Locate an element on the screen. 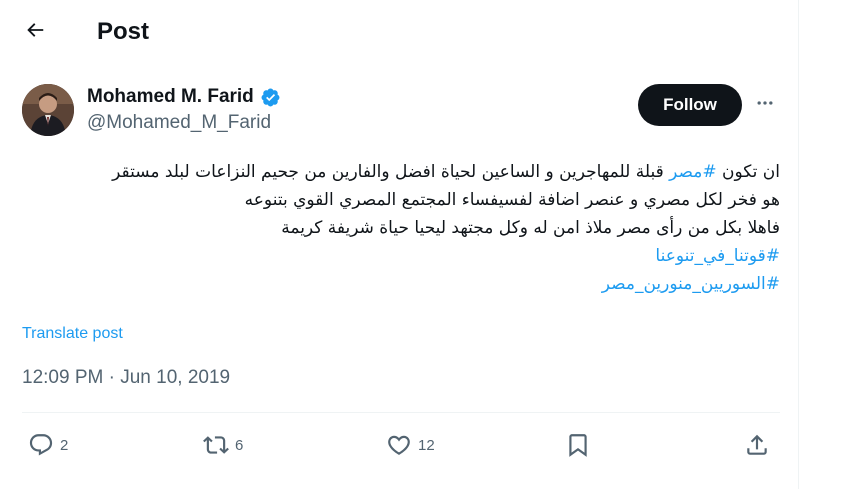 This screenshot has width=852, height=489. follow-button: Follow is located at coordinates (690, 105).